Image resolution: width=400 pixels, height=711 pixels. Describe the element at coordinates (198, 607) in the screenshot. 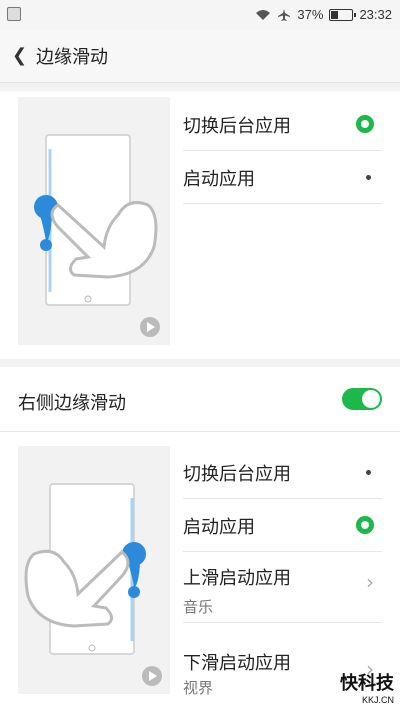

I see `option-value: 音乐` at that location.